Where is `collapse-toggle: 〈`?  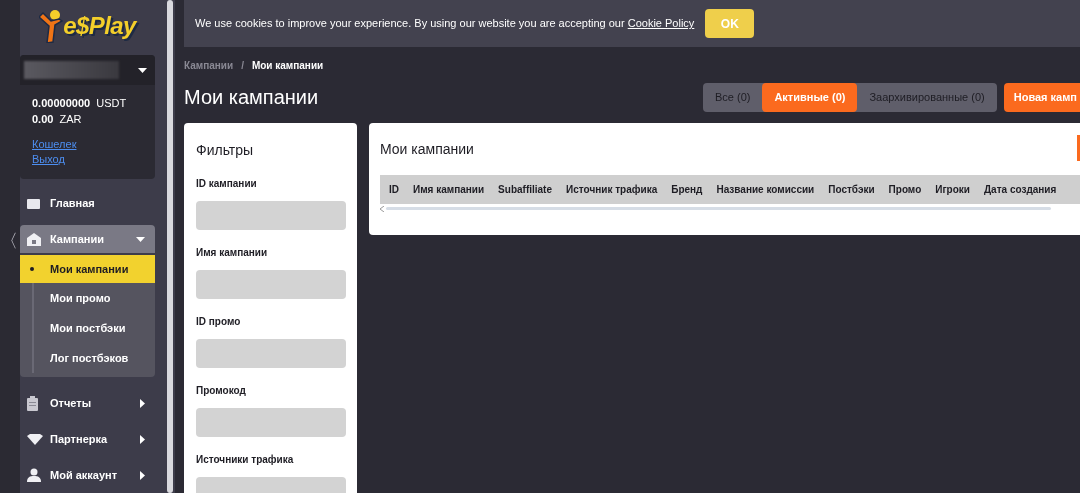
collapse-toggle: 〈 is located at coordinates (9, 241).